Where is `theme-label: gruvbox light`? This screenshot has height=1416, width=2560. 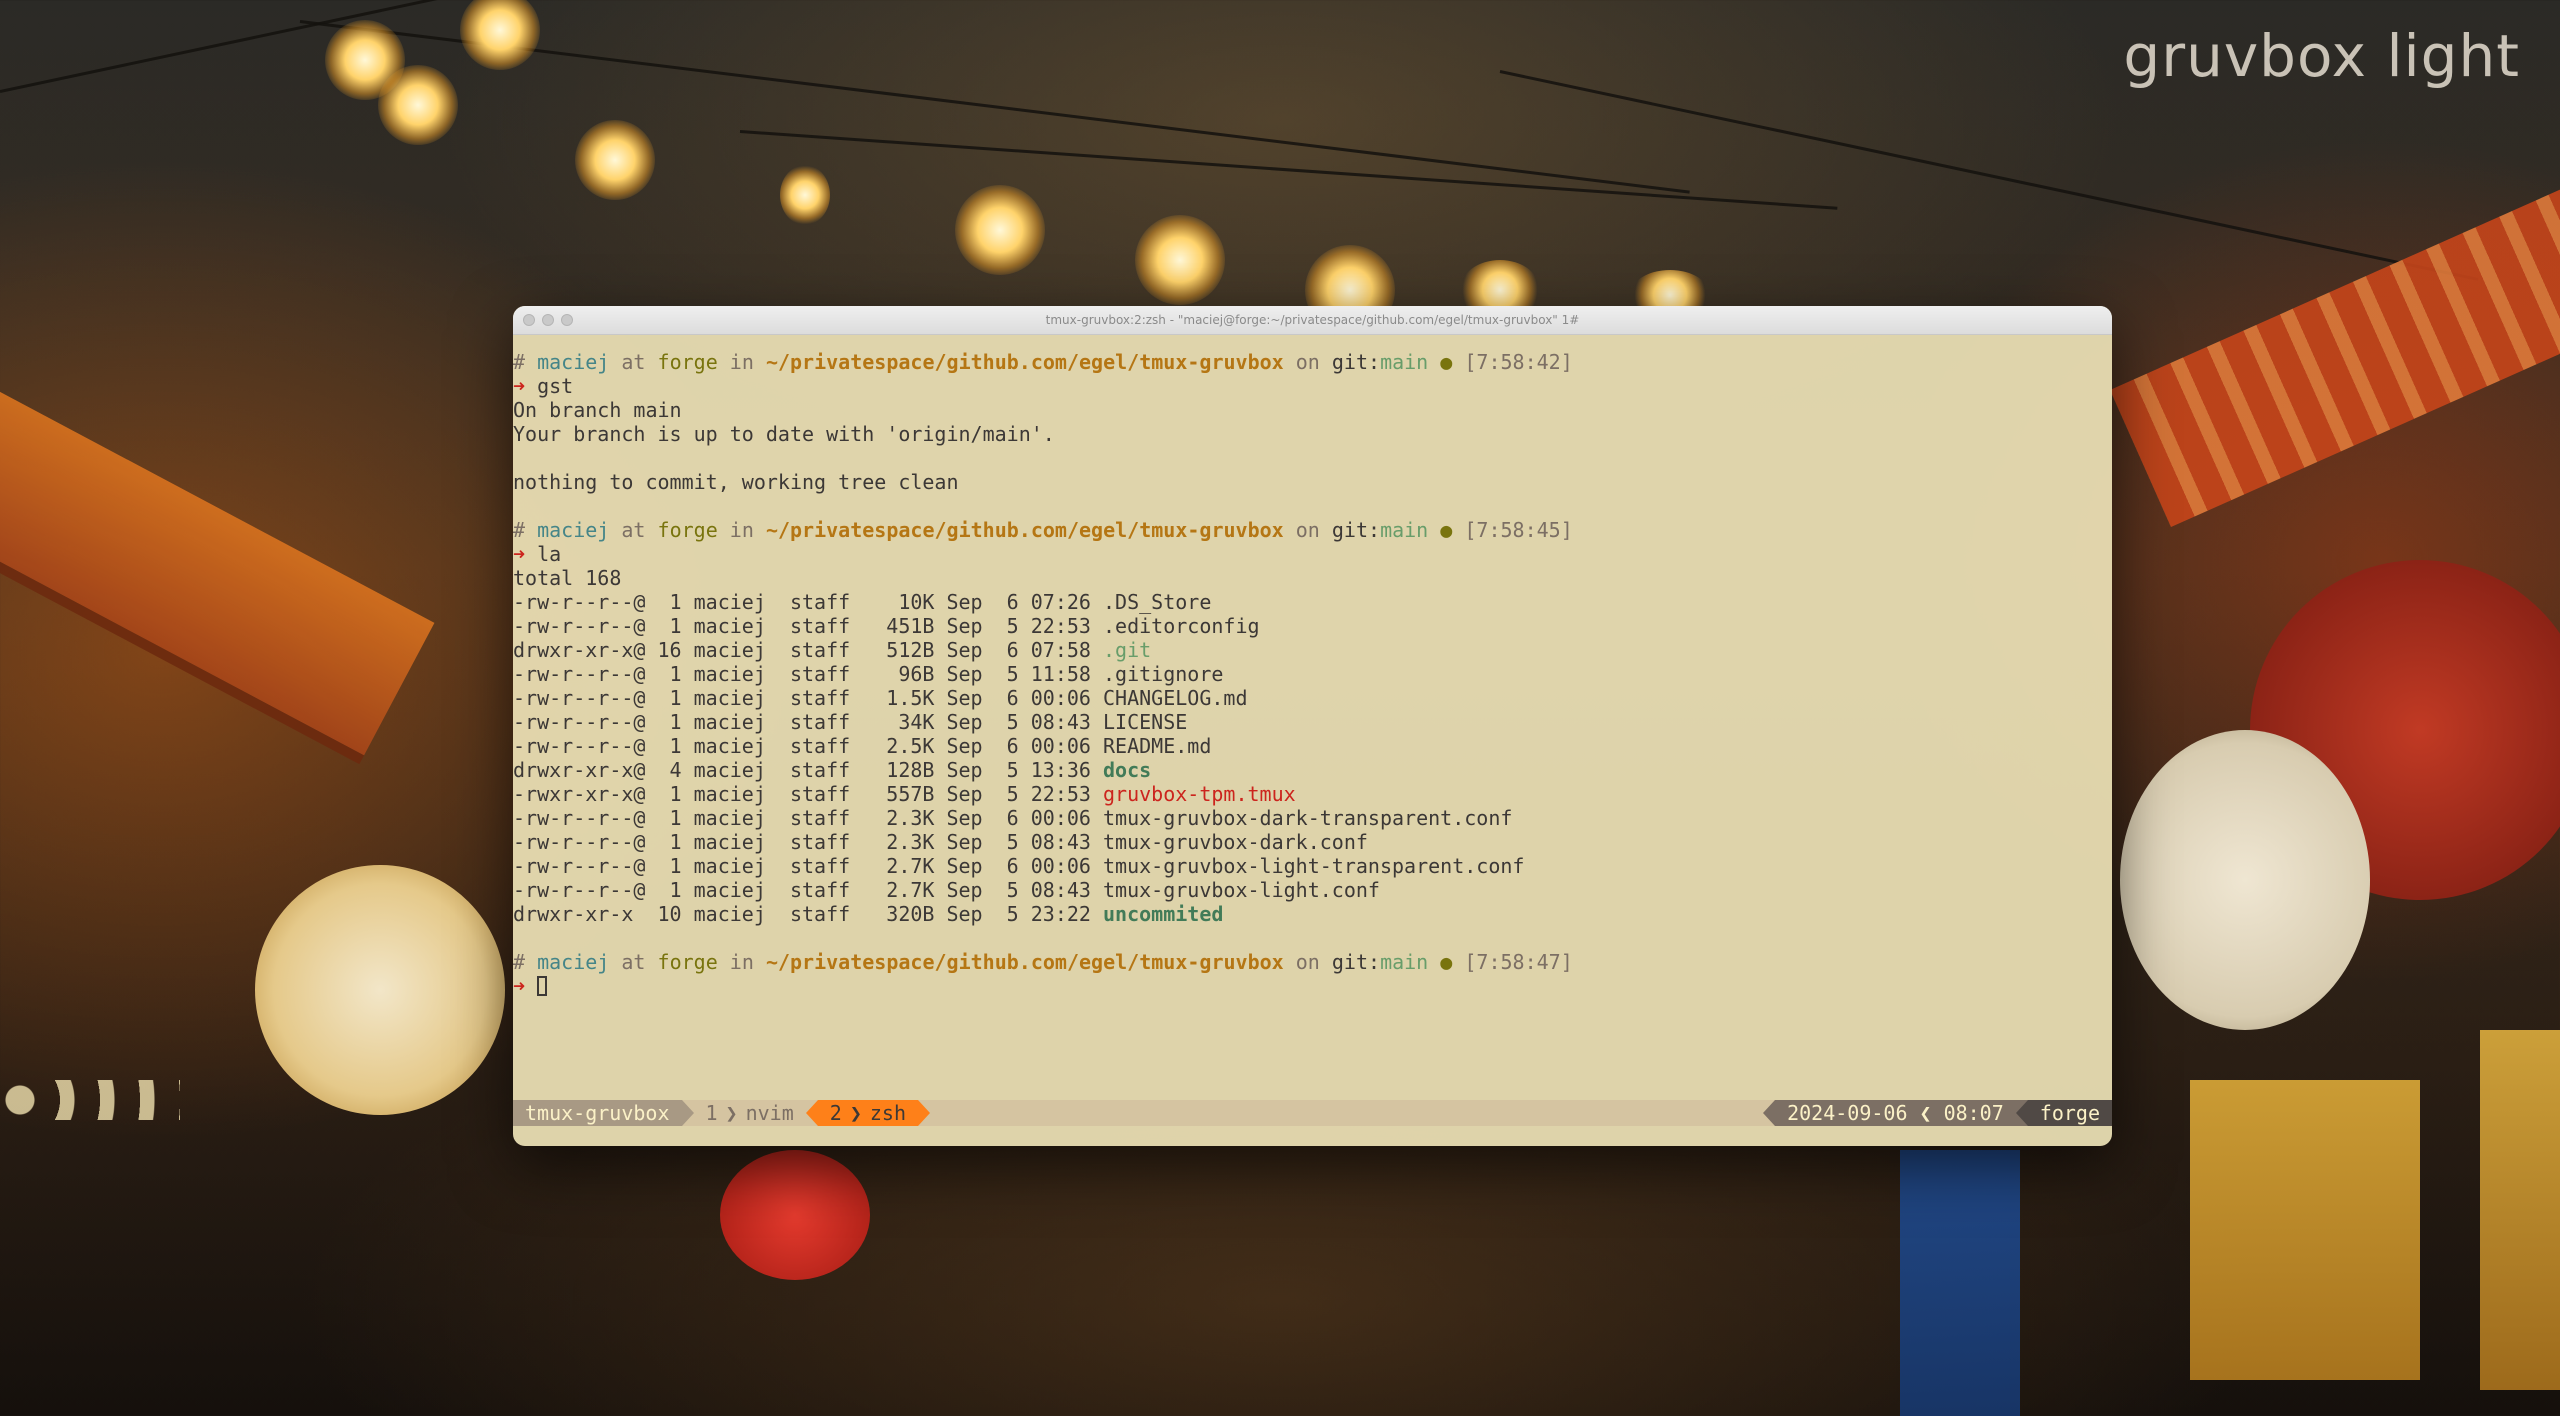
theme-label: gruvbox light is located at coordinates (2321, 56).